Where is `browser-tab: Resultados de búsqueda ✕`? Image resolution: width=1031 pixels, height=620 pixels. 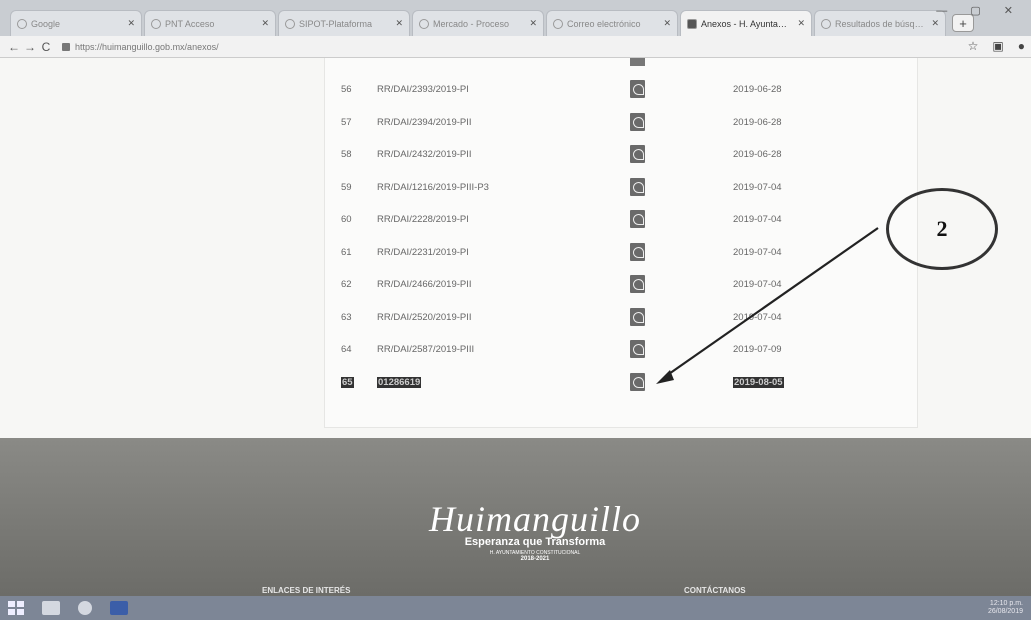 browser-tab: Resultados de búsqueda ✕ is located at coordinates (880, 23).